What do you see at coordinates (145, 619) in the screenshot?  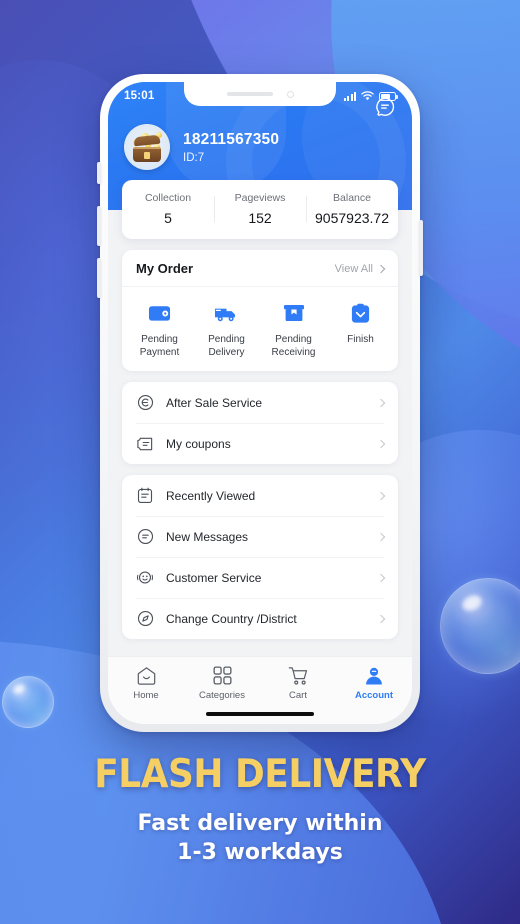 I see `compass-icon` at bounding box center [145, 619].